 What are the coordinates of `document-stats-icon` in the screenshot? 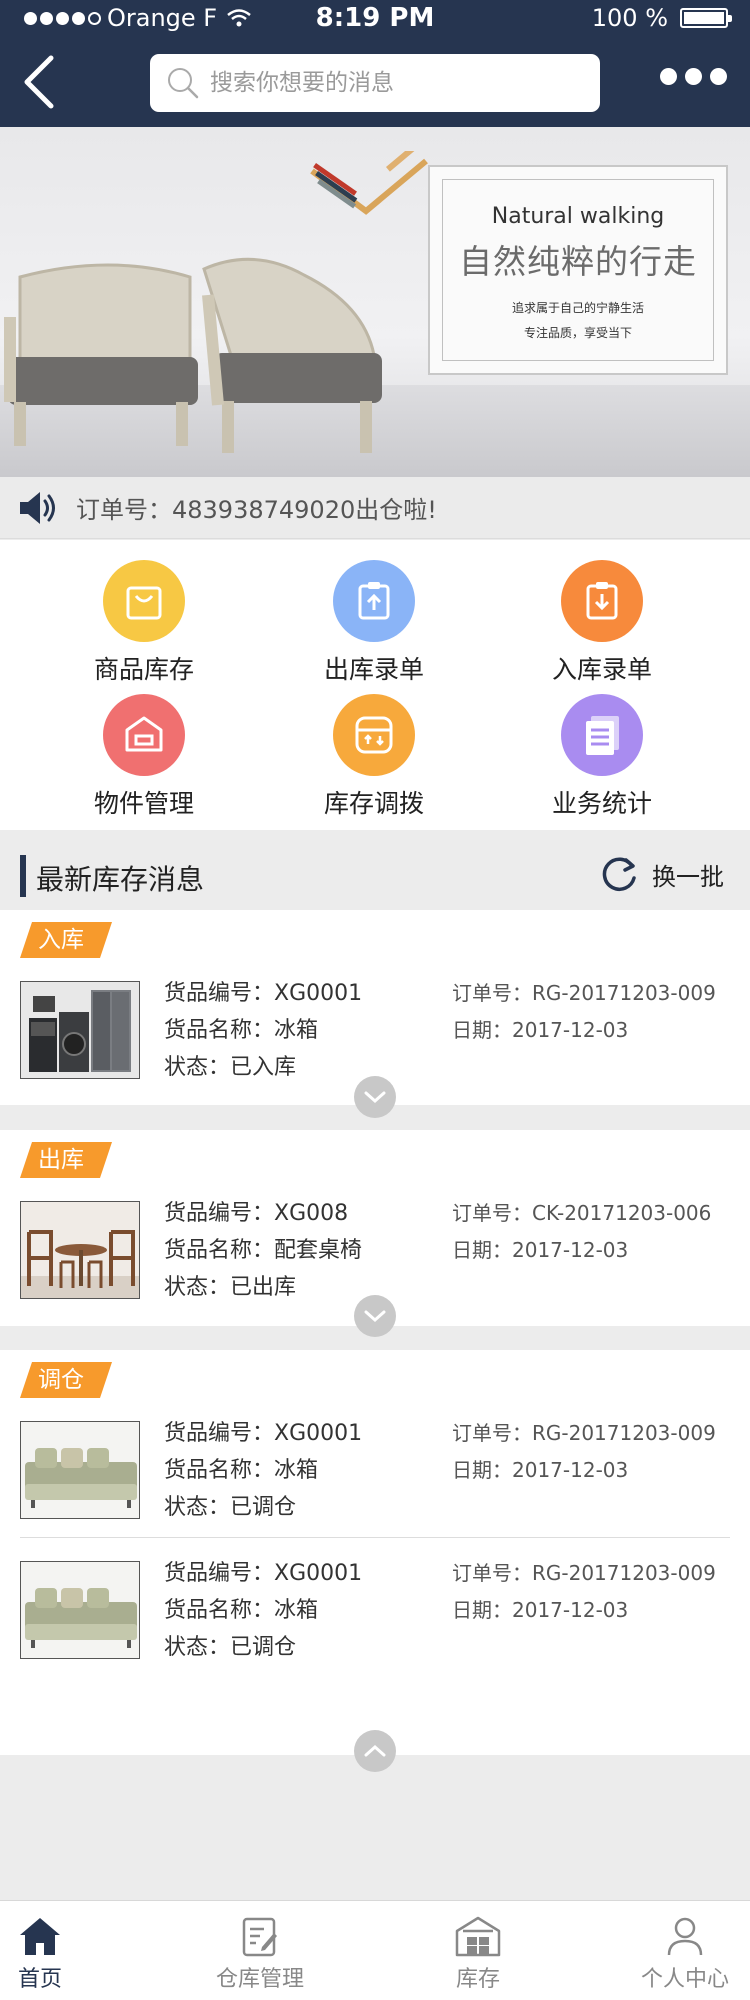 It's located at (602, 735).